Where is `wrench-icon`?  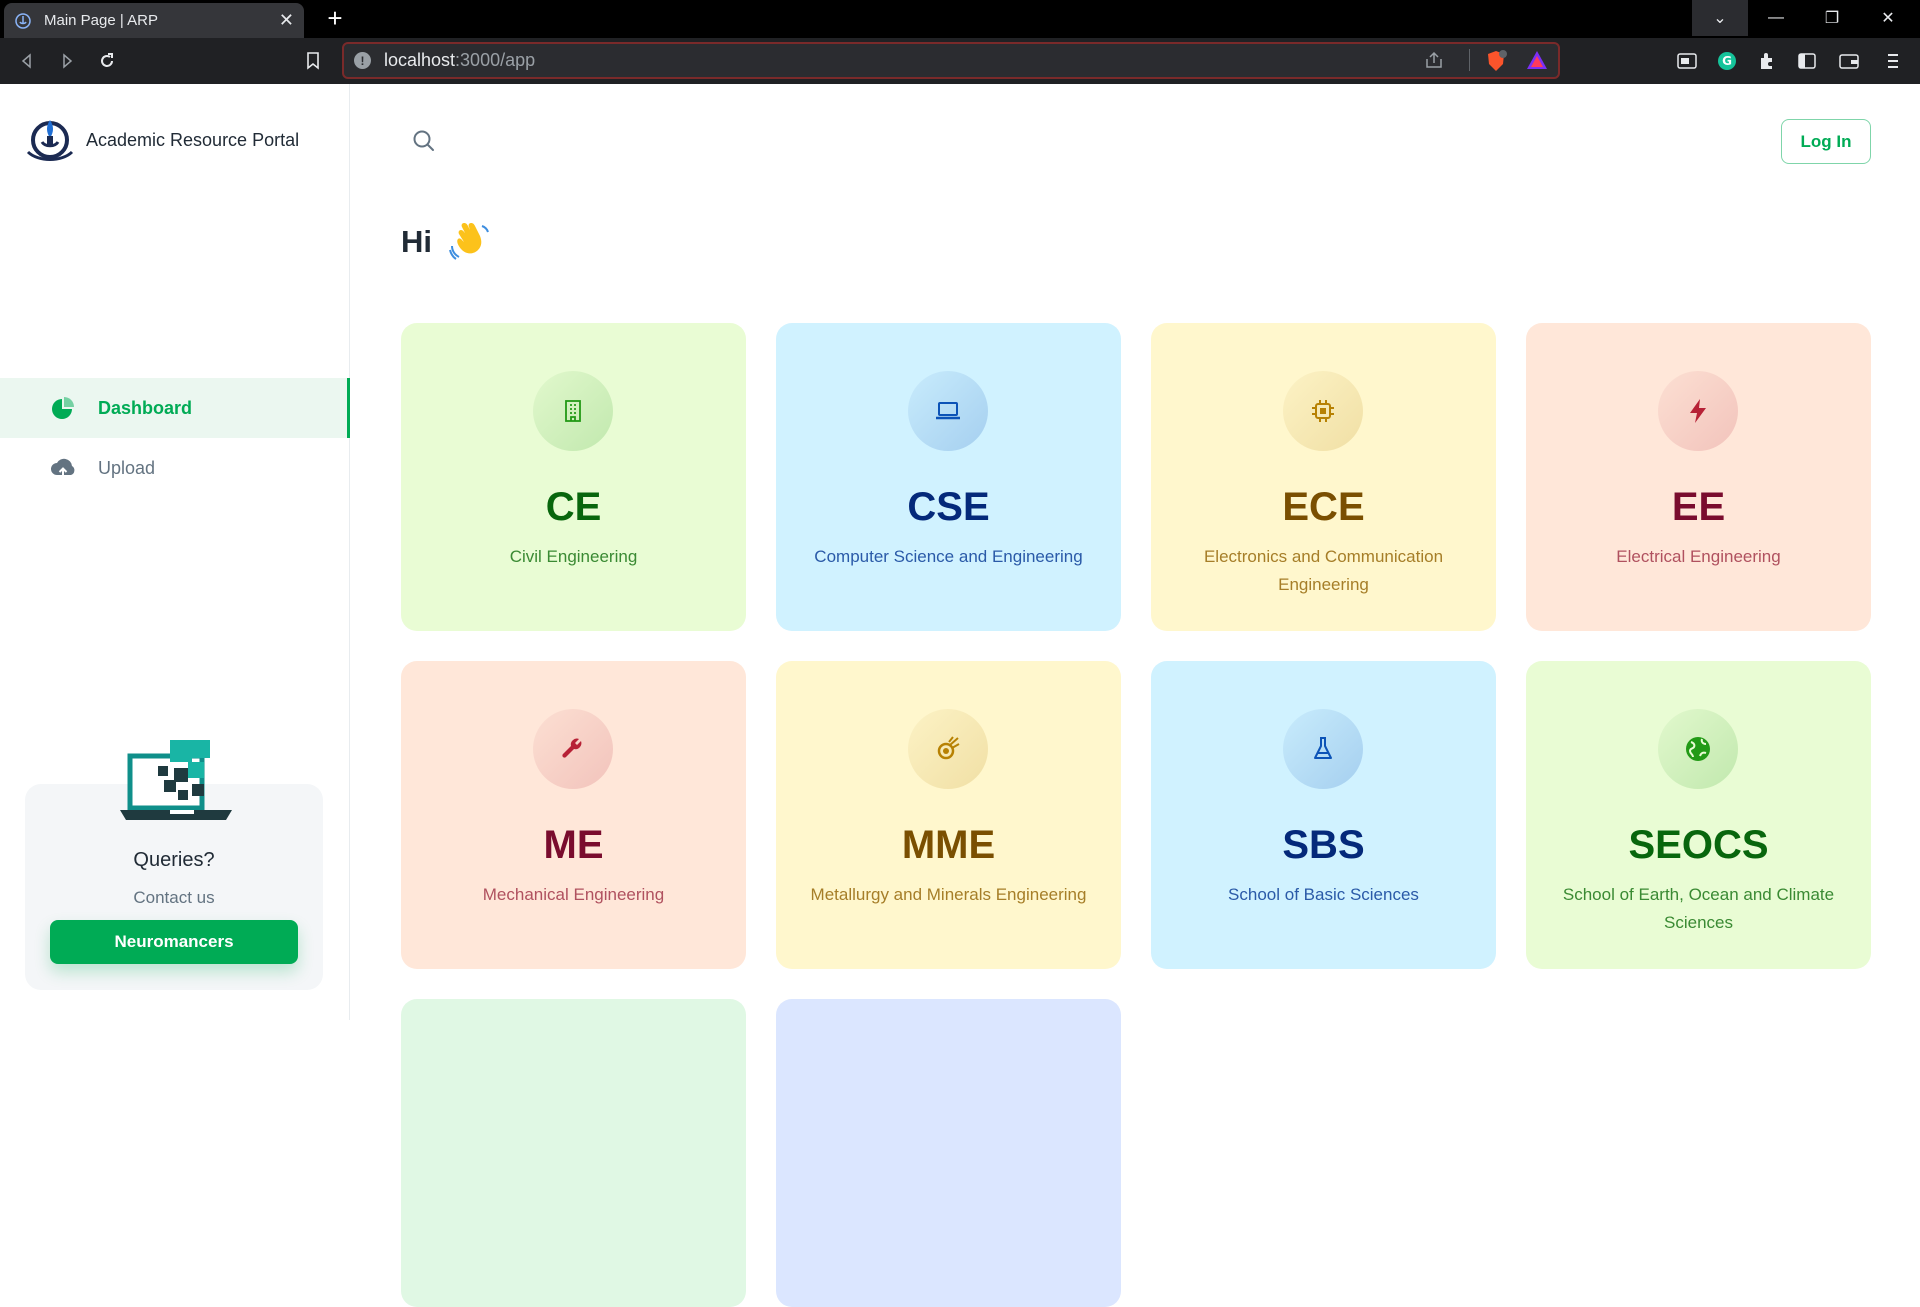
wrench-icon is located at coordinates (572, 748).